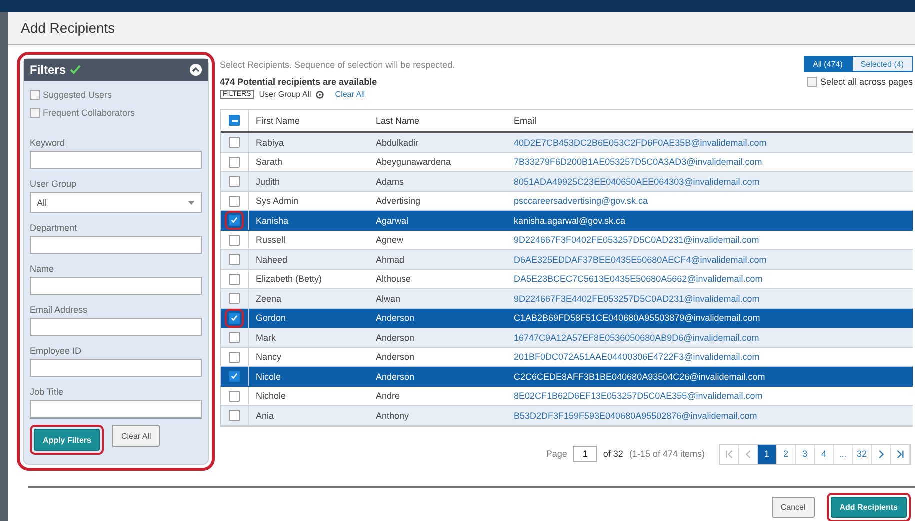  What do you see at coordinates (272, 221) in the screenshot?
I see `table-cell-text: Kanisha` at bounding box center [272, 221].